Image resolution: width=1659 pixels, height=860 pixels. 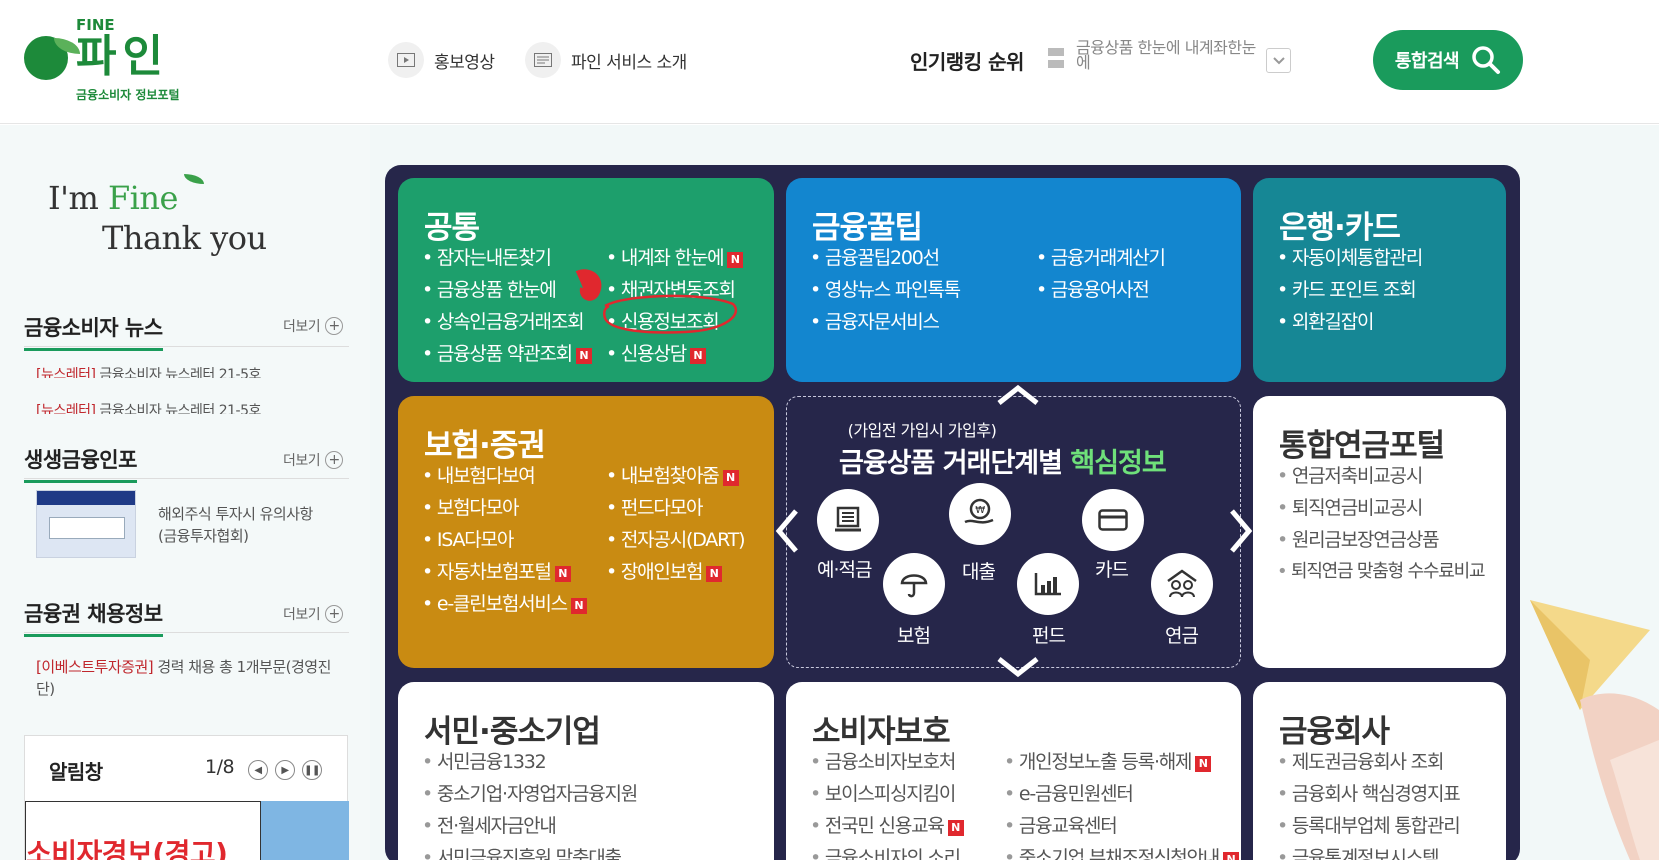 What do you see at coordinates (1369, 792) in the screenshot?
I see `menu-item: 금융회사 핵심경영지표` at bounding box center [1369, 792].